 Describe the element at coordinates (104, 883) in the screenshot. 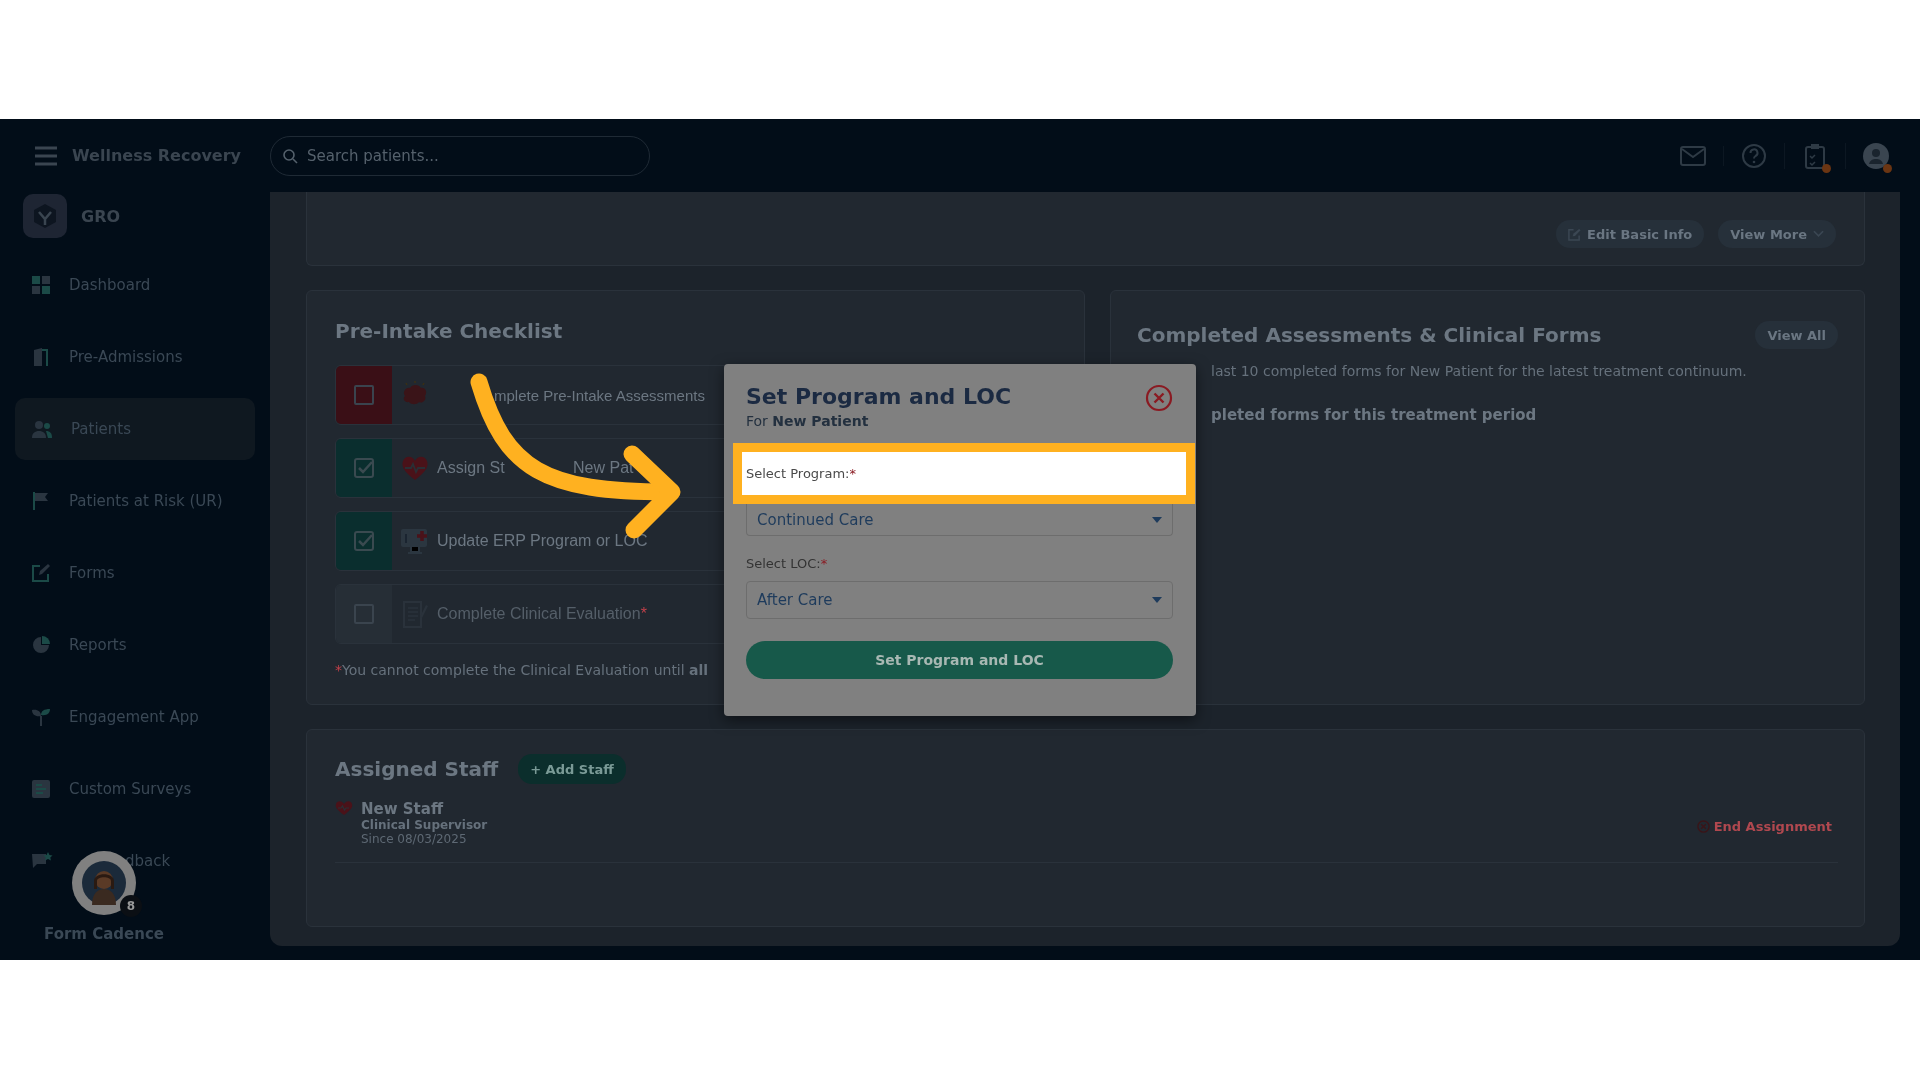

I see `person-avatar-icon` at that location.